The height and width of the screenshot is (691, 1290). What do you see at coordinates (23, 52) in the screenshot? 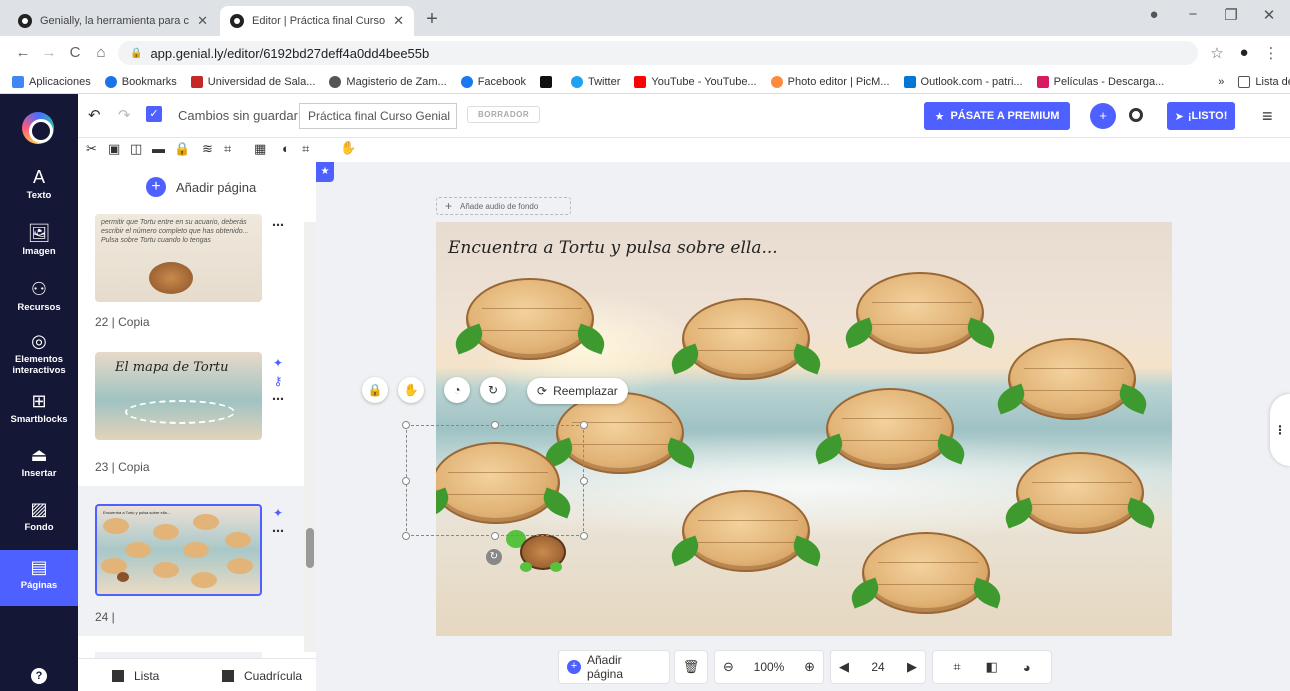
I see `back-icon: ←` at bounding box center [23, 52].